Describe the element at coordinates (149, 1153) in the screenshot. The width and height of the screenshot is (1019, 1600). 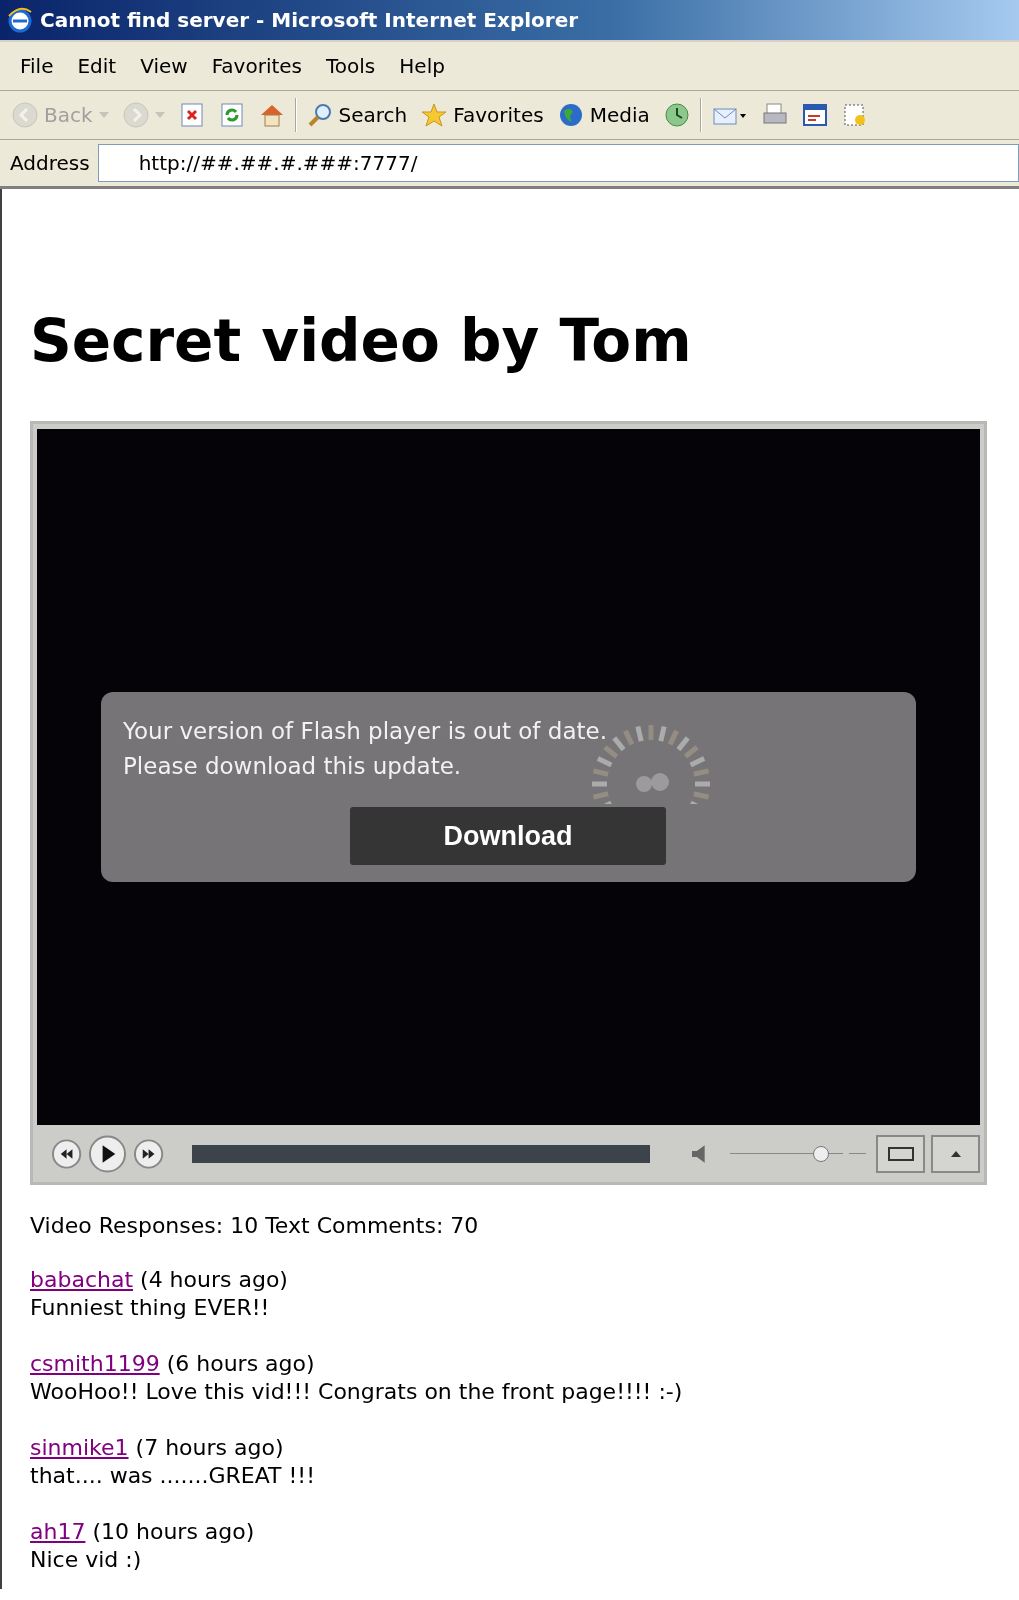
I see `fast-forward-icon` at that location.